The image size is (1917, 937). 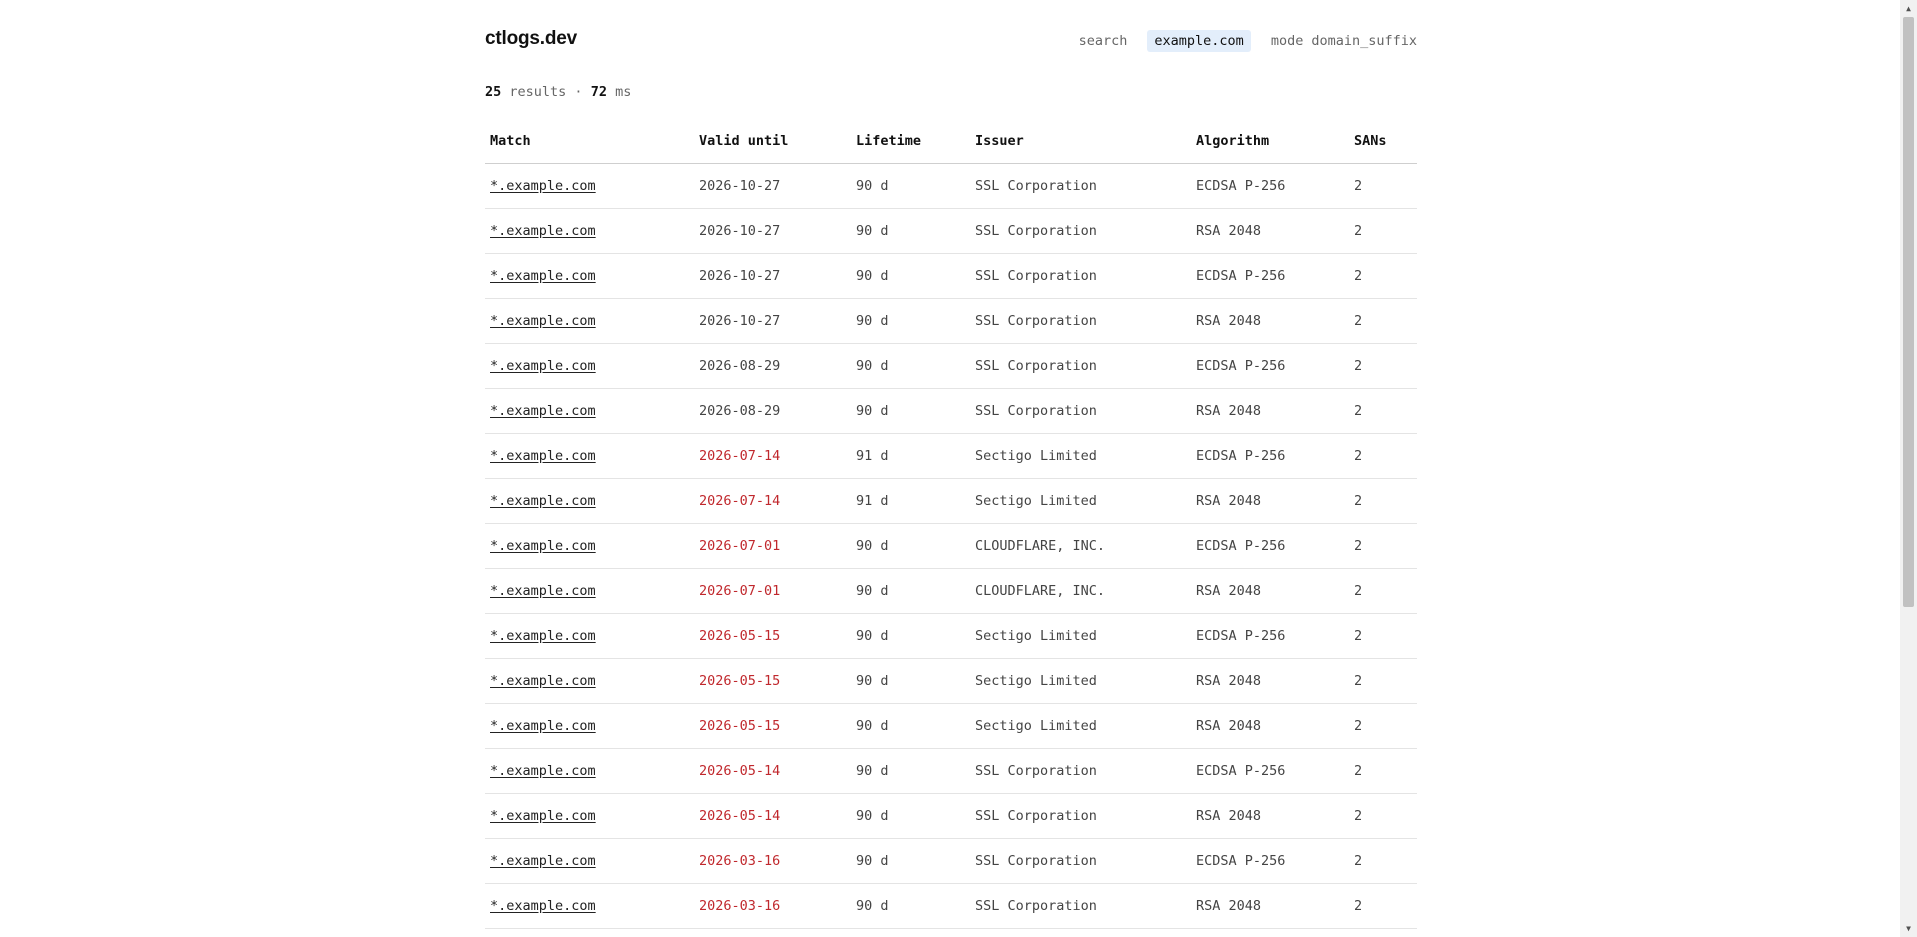 I want to click on results-count: 25, so click(x=493, y=92).